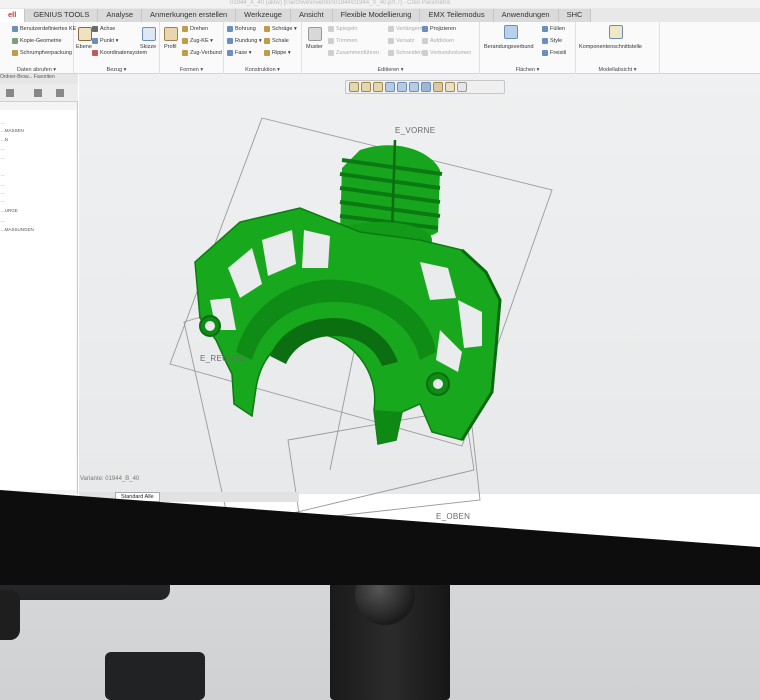 Image resolution: width=760 pixels, height=700 pixels. I want to click on variant-label: Variante: 01944_B_40, so click(110, 479).